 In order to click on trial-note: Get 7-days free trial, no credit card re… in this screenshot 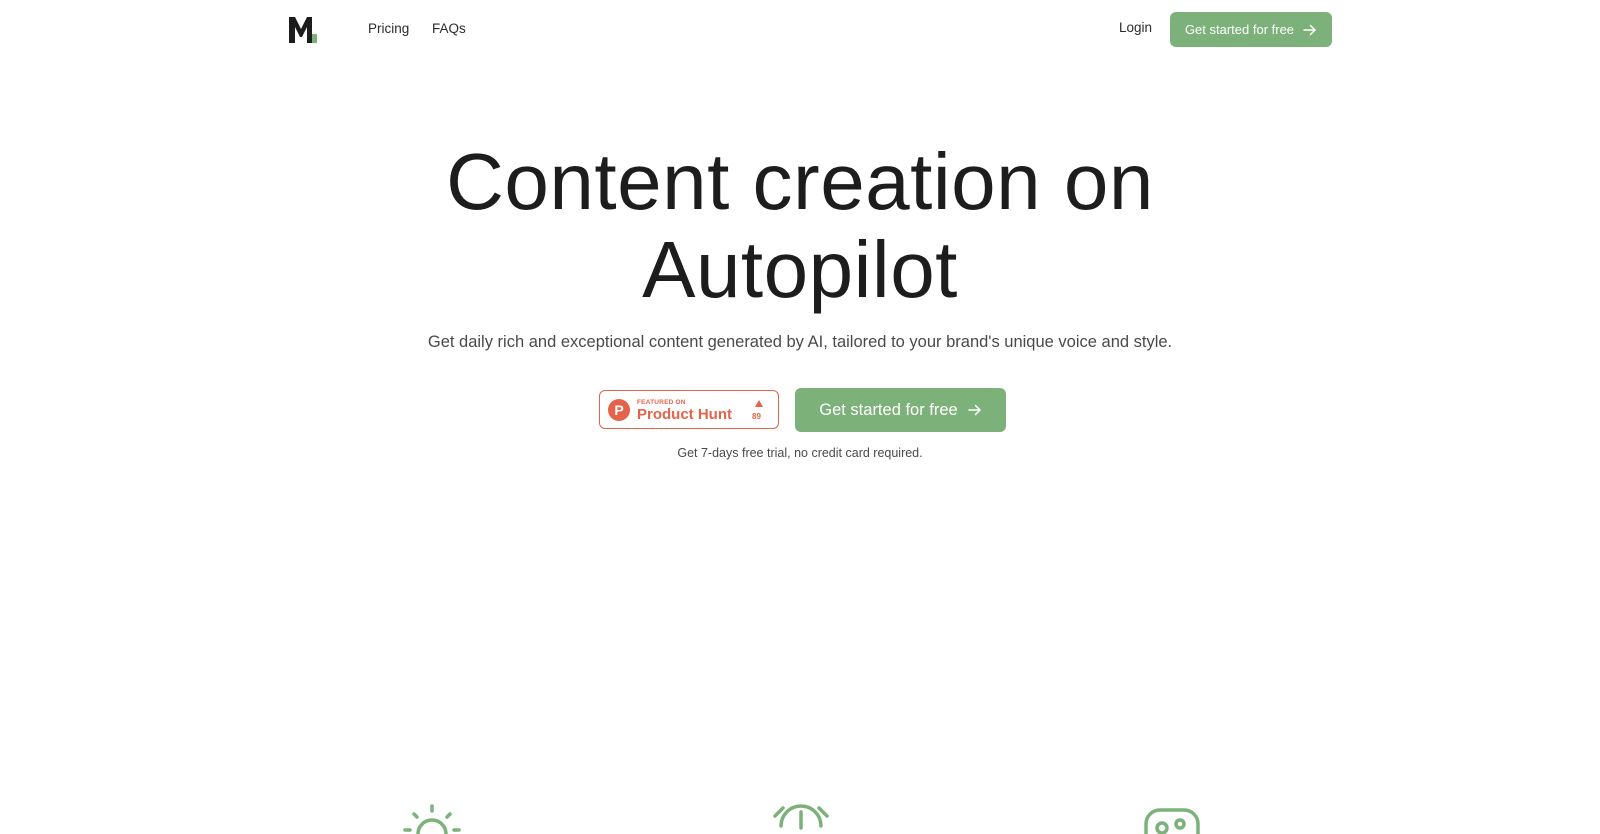, I will do `click(800, 453)`.